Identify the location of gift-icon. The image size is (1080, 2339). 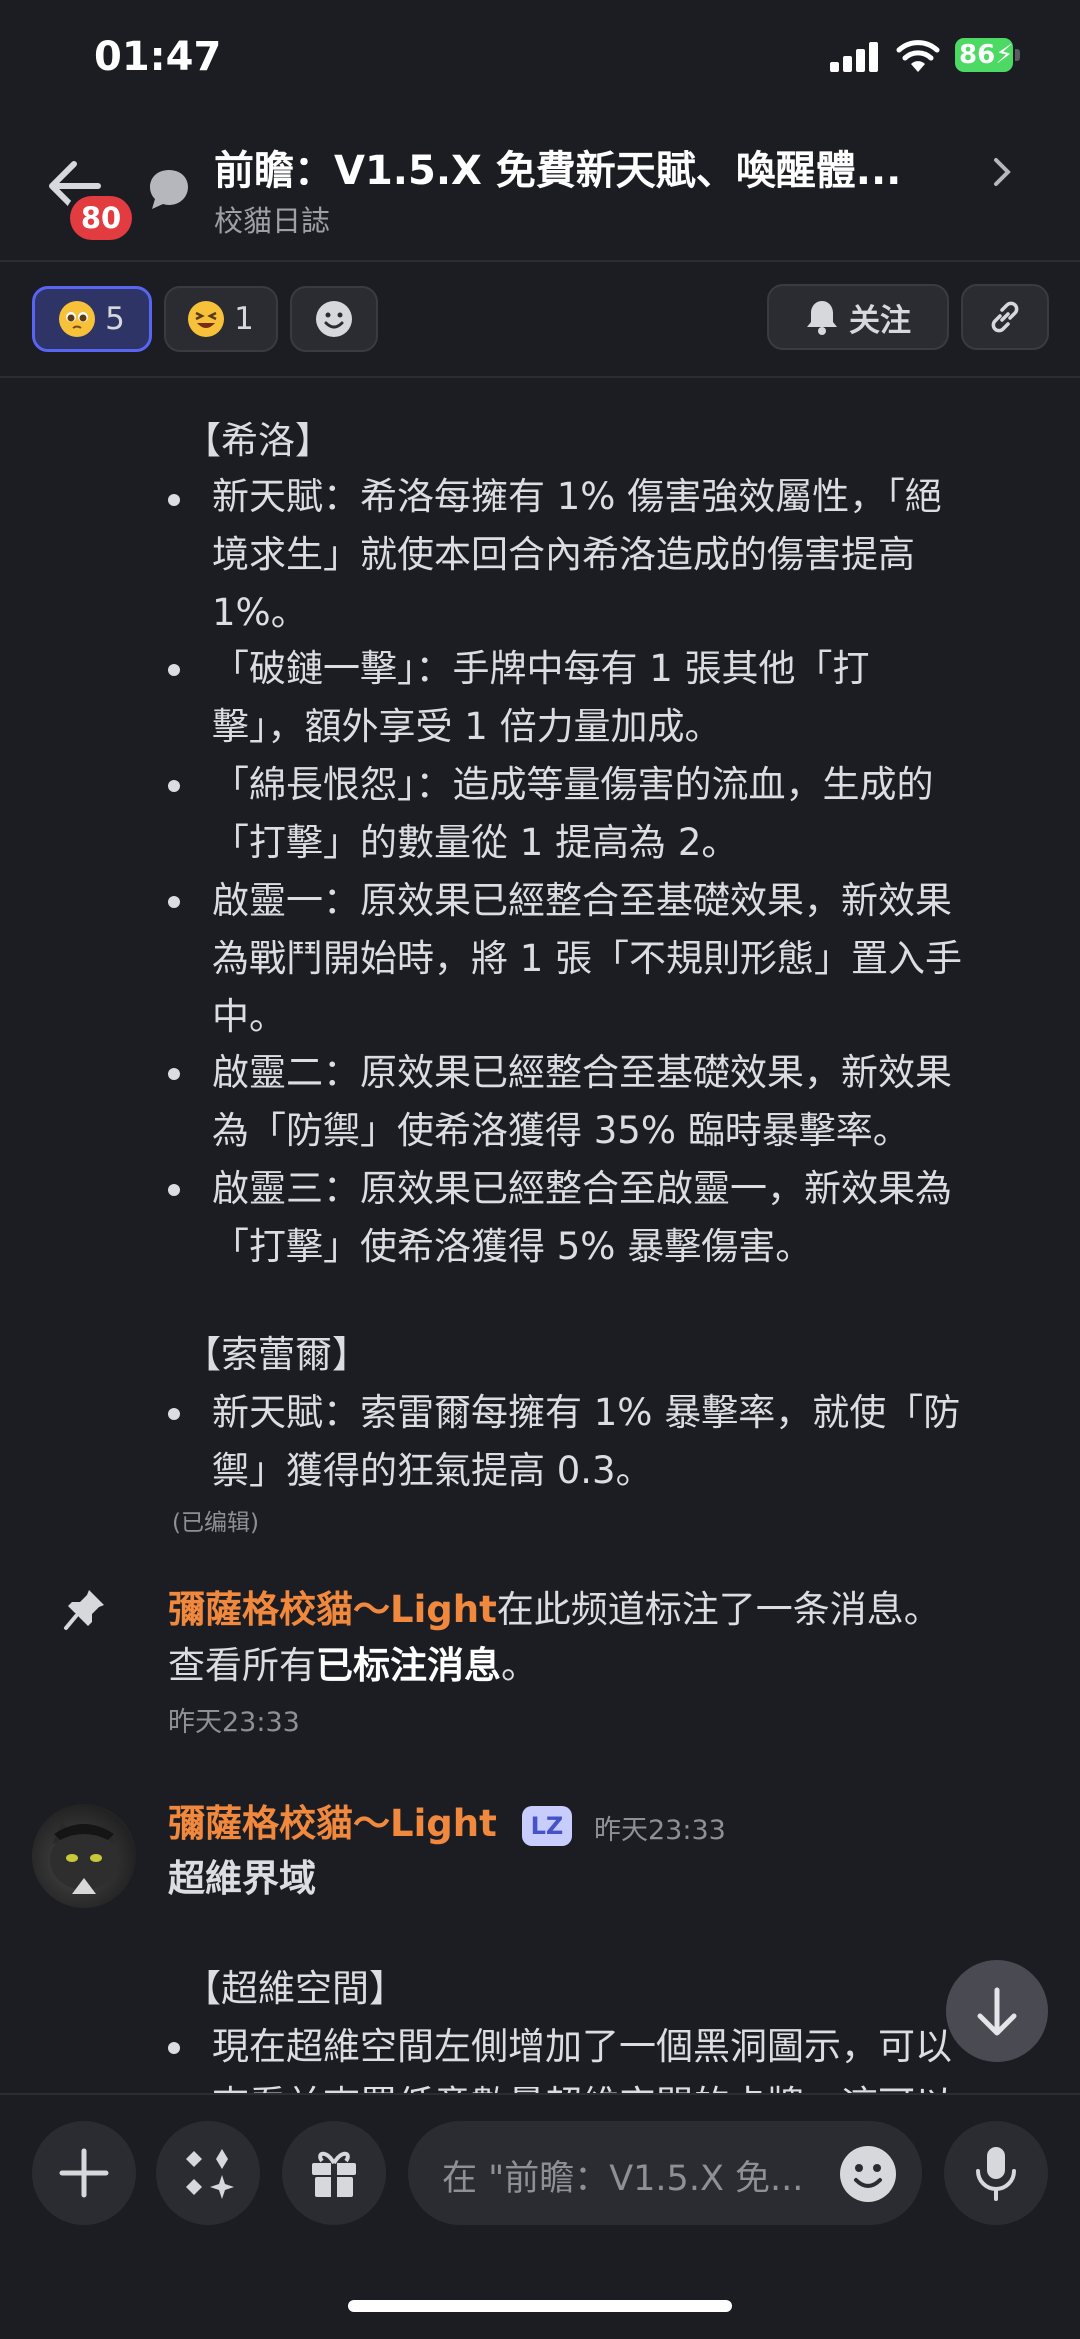
(334, 2174).